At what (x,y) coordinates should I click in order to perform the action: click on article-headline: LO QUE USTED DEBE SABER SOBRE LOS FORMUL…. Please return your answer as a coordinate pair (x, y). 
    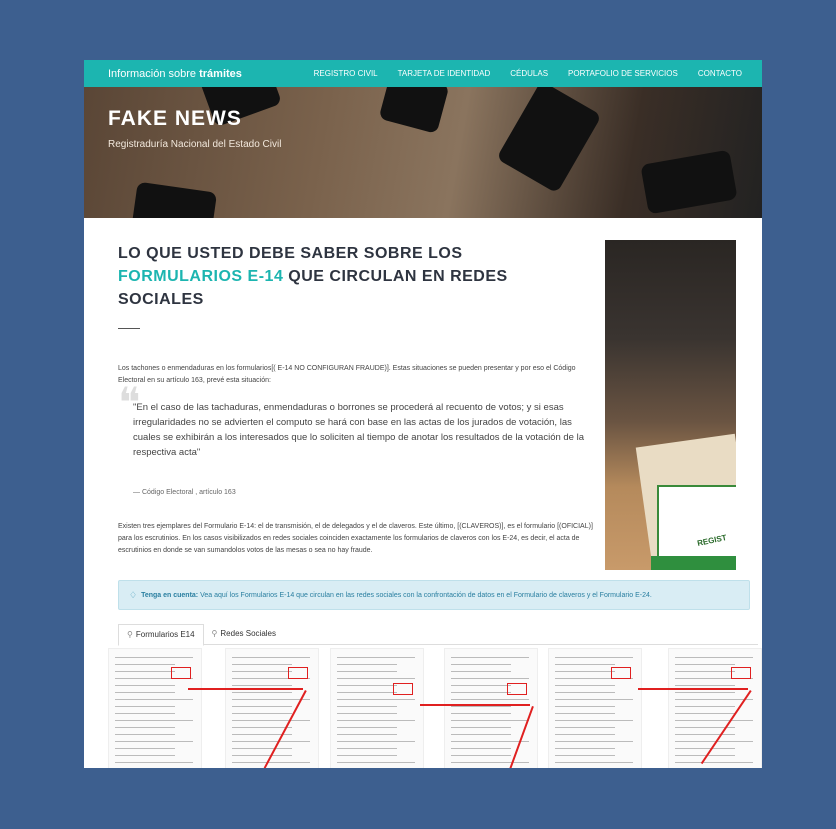
    Looking at the image, I should click on (348, 276).